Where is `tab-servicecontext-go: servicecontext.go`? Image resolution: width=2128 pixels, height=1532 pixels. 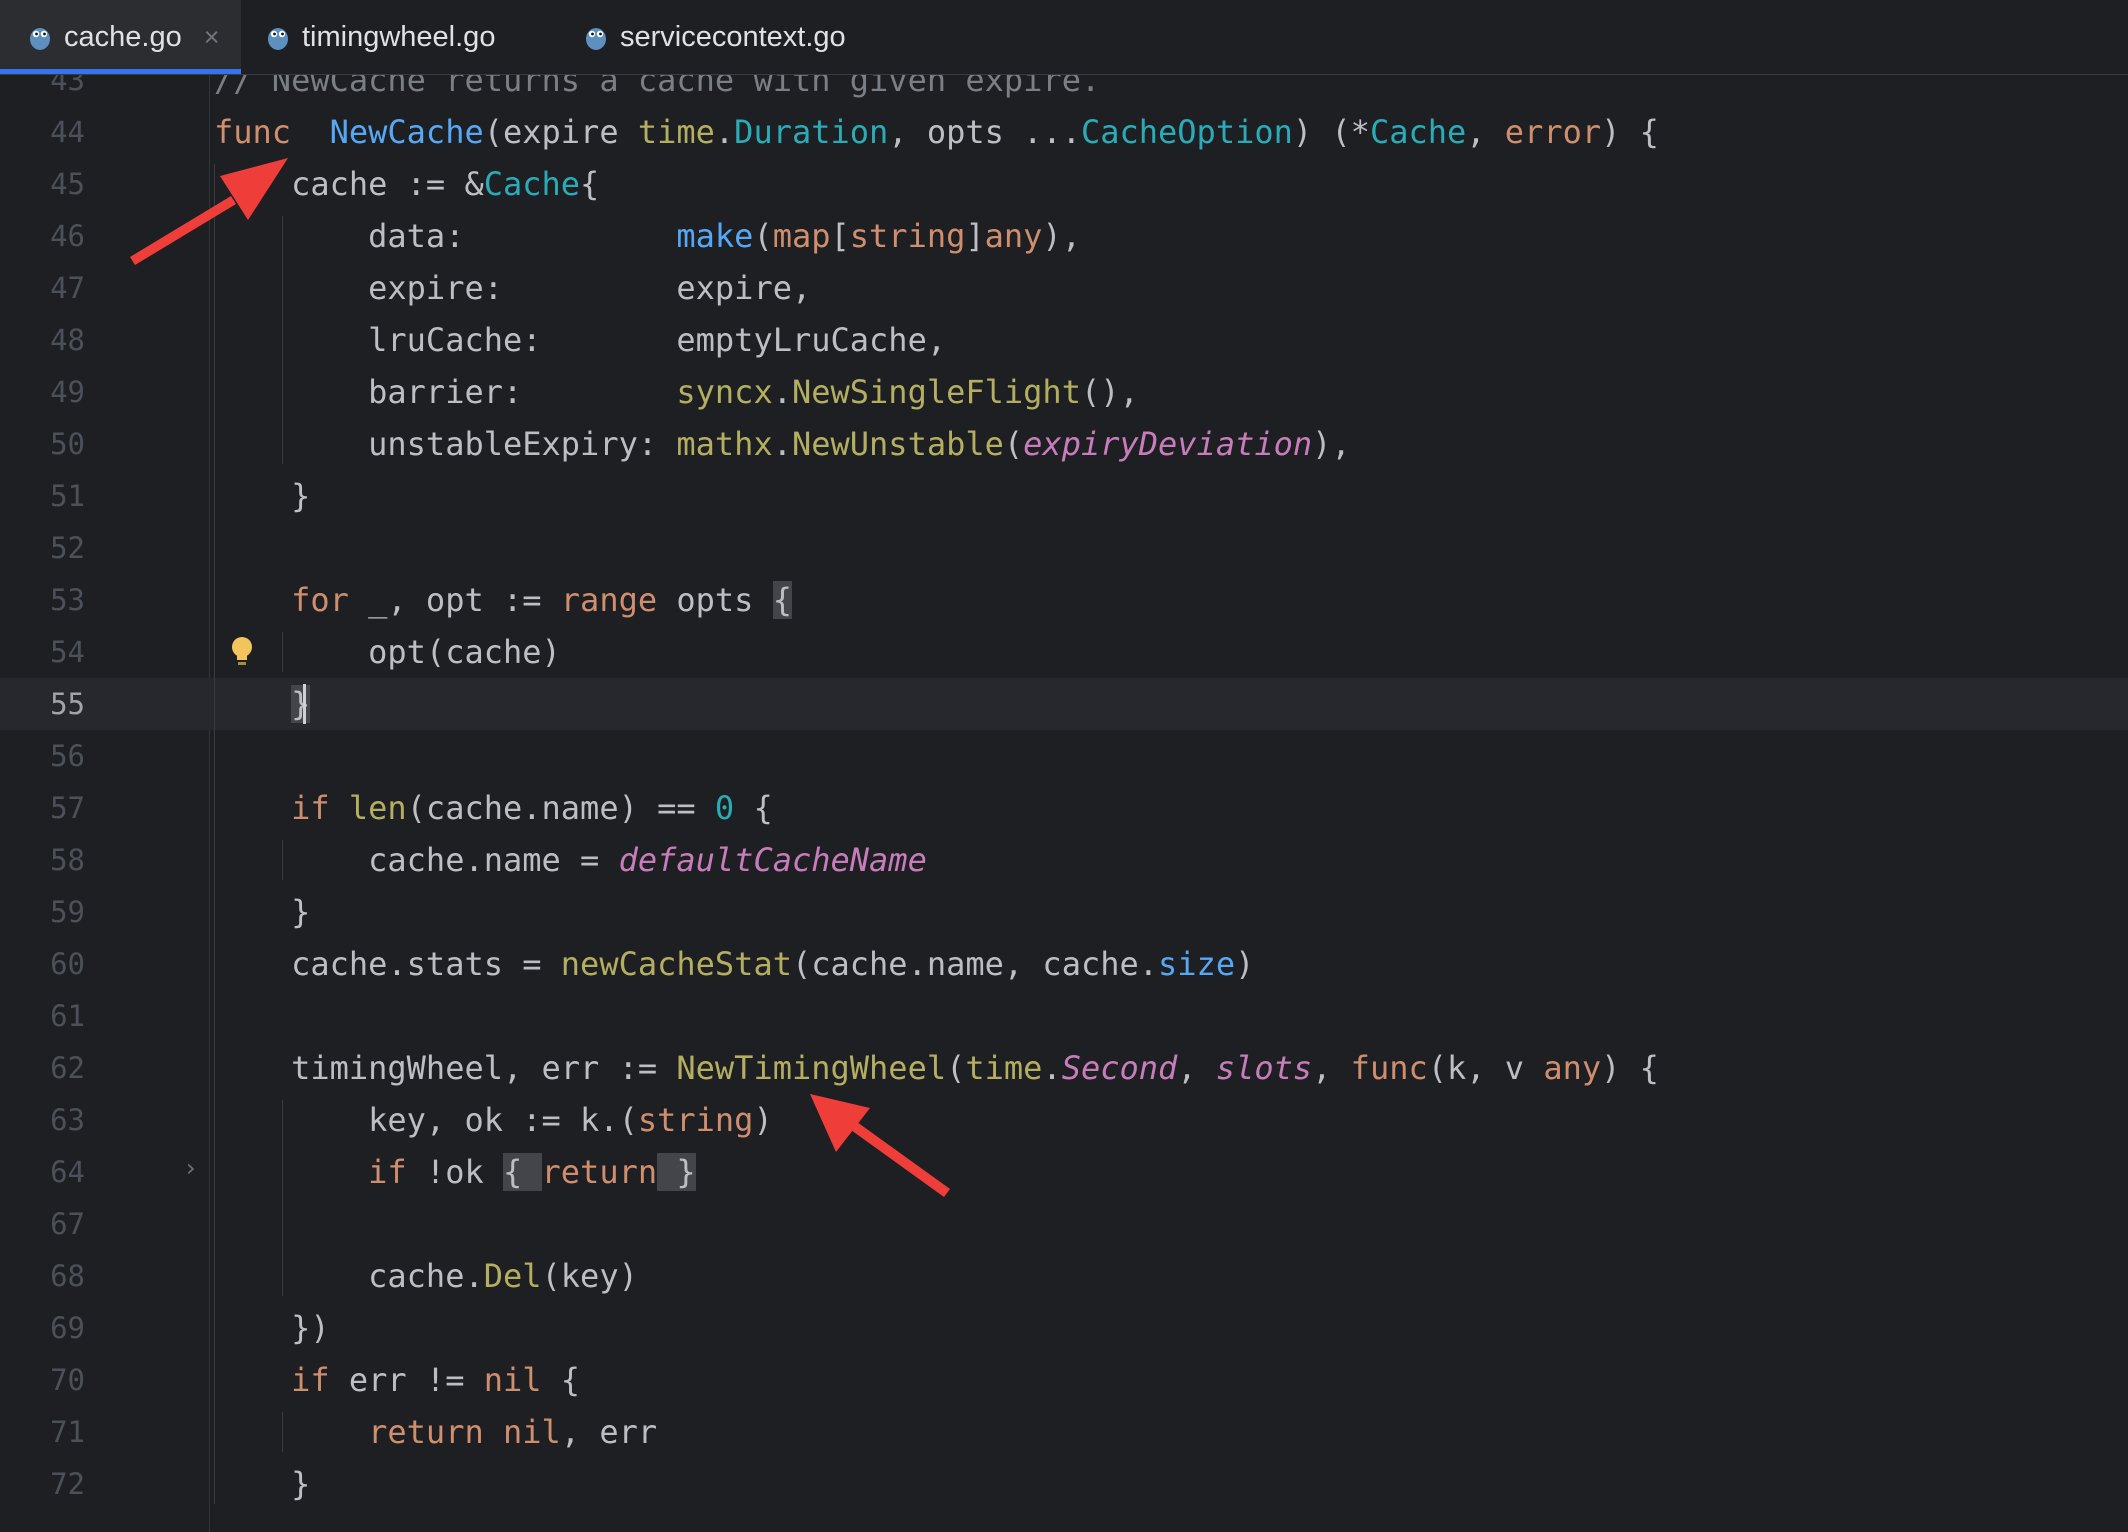
tab-servicecontext-go: servicecontext.go is located at coordinates (715, 37).